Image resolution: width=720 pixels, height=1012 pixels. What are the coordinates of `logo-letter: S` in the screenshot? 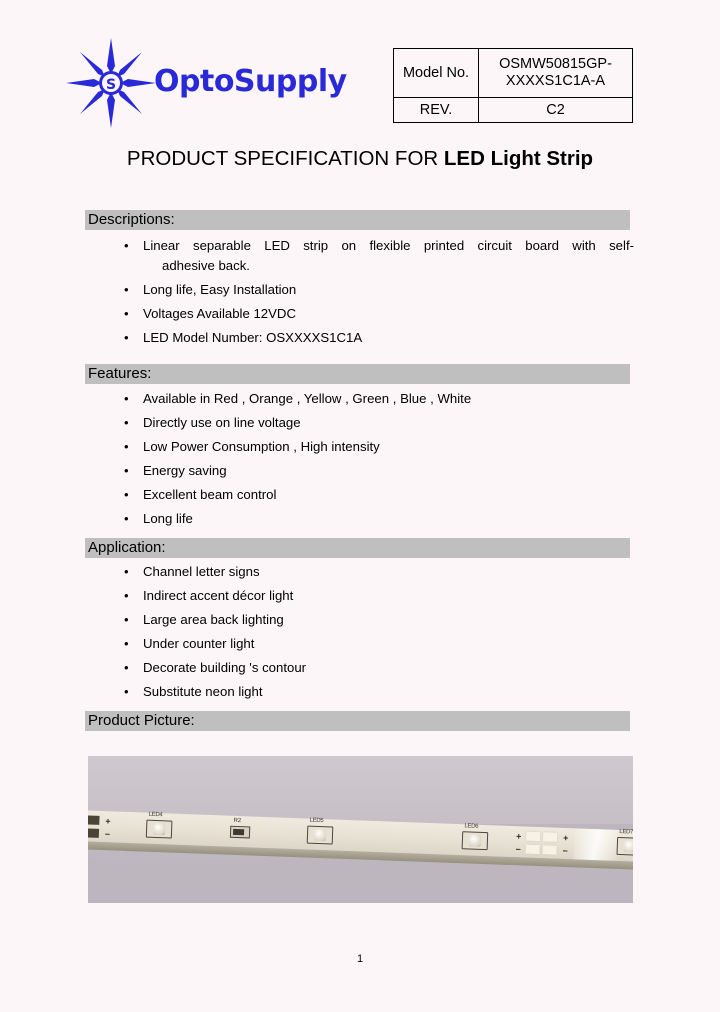 It's located at (111, 85).